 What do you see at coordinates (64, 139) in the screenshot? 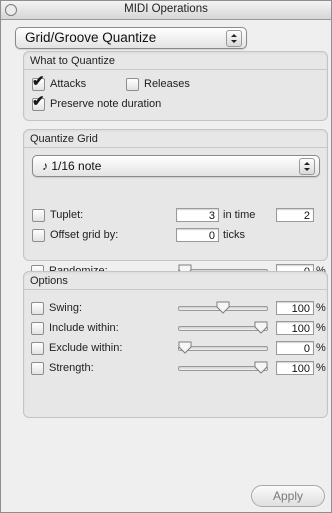
I see `quantize-grid-heading: Quantize Grid` at bounding box center [64, 139].